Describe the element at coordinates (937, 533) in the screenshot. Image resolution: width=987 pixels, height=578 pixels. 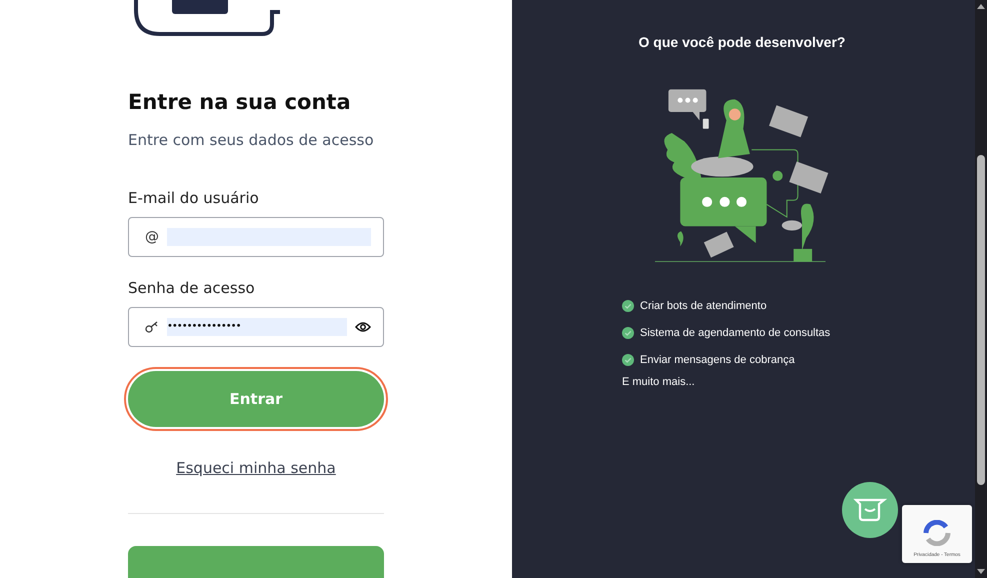
I see `recaptcha-icon` at that location.